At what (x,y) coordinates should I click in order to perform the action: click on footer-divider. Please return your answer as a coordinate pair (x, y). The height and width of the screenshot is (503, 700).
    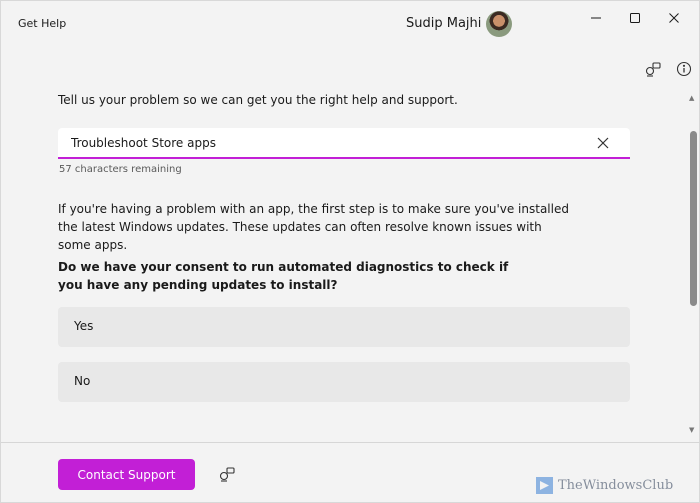
    Looking at the image, I should click on (350, 442).